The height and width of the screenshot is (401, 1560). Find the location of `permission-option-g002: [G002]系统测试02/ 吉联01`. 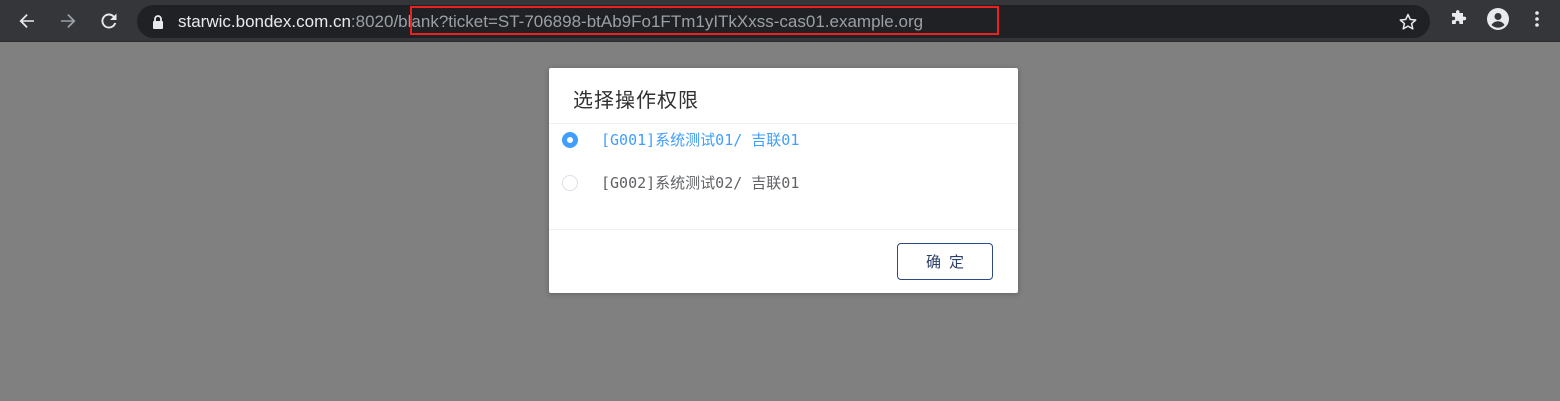

permission-option-g002: [G002]系统测试02/ 吉联01 is located at coordinates (783, 183).